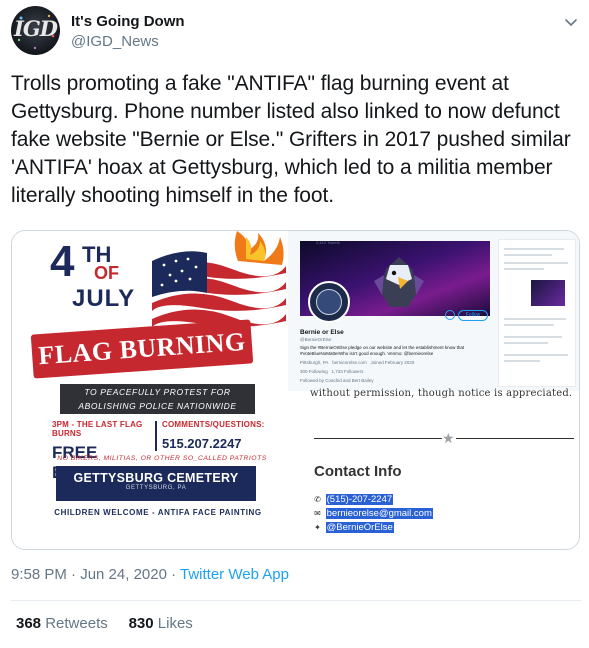  What do you see at coordinates (156, 478) in the screenshot?
I see `poster-location: GETTYSBURG CEMETERY` at bounding box center [156, 478].